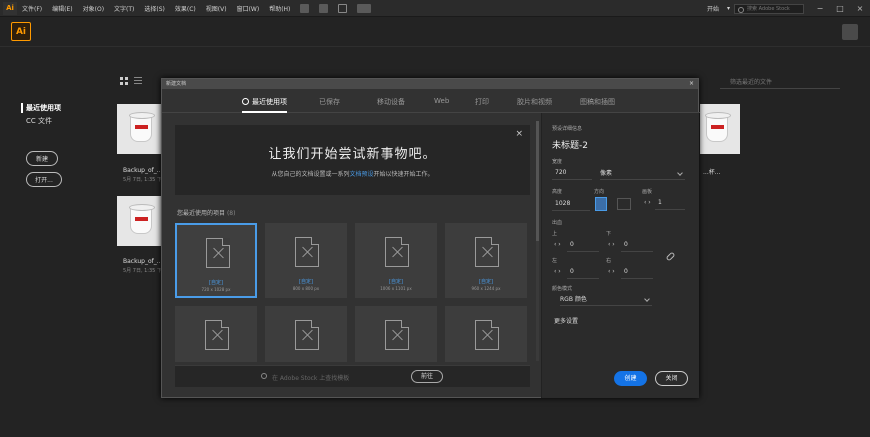 The image size is (870, 437). I want to click on filter-recent-input: 筛选最近的文件, so click(780, 83).